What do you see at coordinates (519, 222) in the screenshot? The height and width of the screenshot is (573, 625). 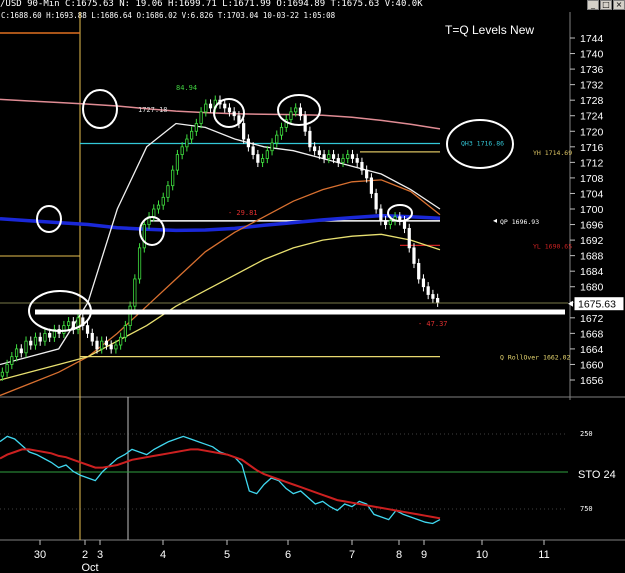 I see `level-label-qp: QP 1696.93` at bounding box center [519, 222].